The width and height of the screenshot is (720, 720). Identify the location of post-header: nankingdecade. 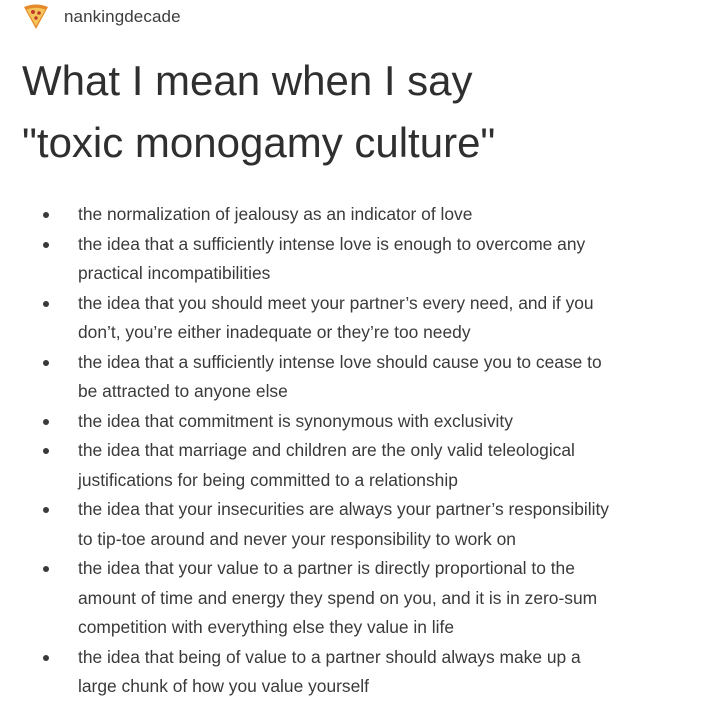
(101, 17).